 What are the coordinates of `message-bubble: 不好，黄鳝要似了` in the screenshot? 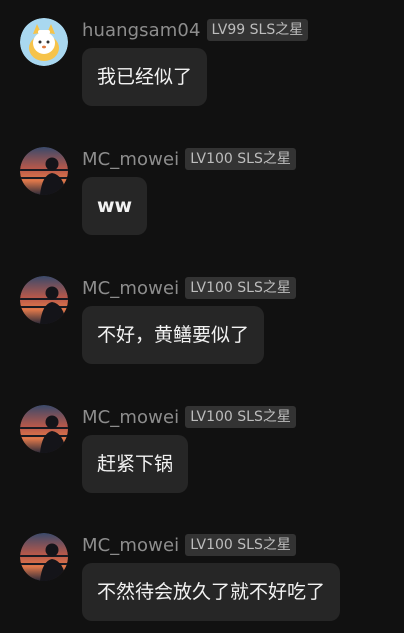 It's located at (173, 335).